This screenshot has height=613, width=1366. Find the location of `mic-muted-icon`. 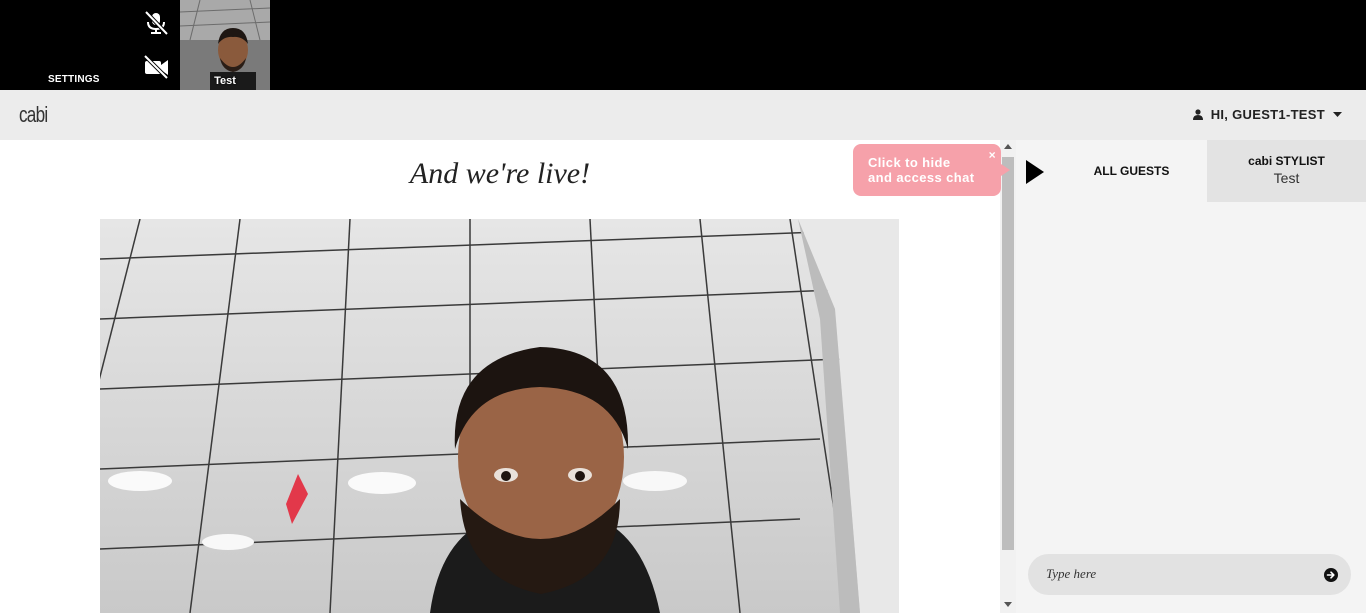

mic-muted-icon is located at coordinates (156, 23).